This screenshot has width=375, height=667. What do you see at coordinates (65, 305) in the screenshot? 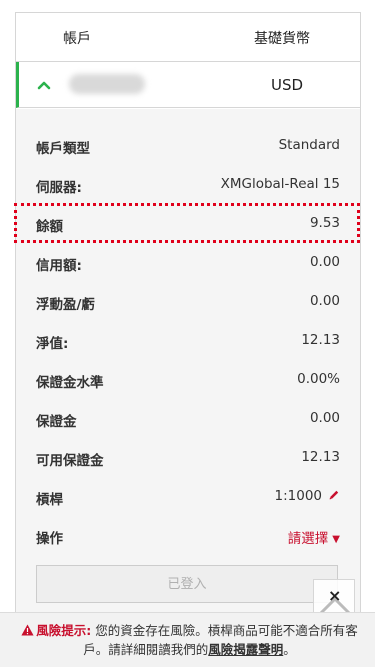
I see `detail-label: 浮動盈/虧` at bounding box center [65, 305].